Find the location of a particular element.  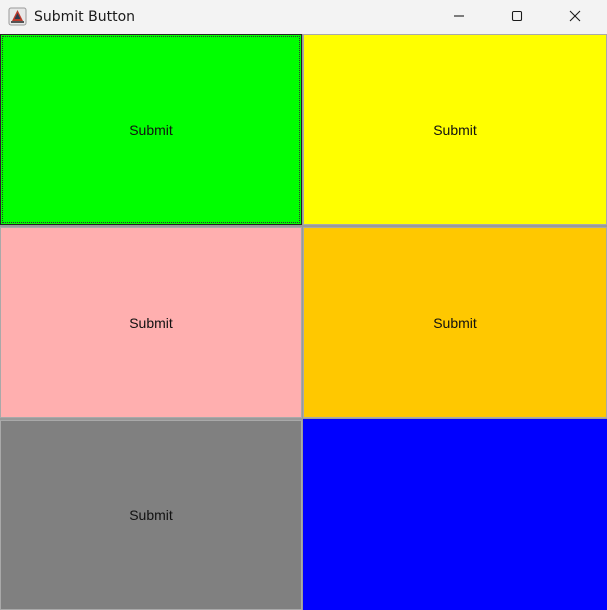

minimize-button is located at coordinates (459, 16).